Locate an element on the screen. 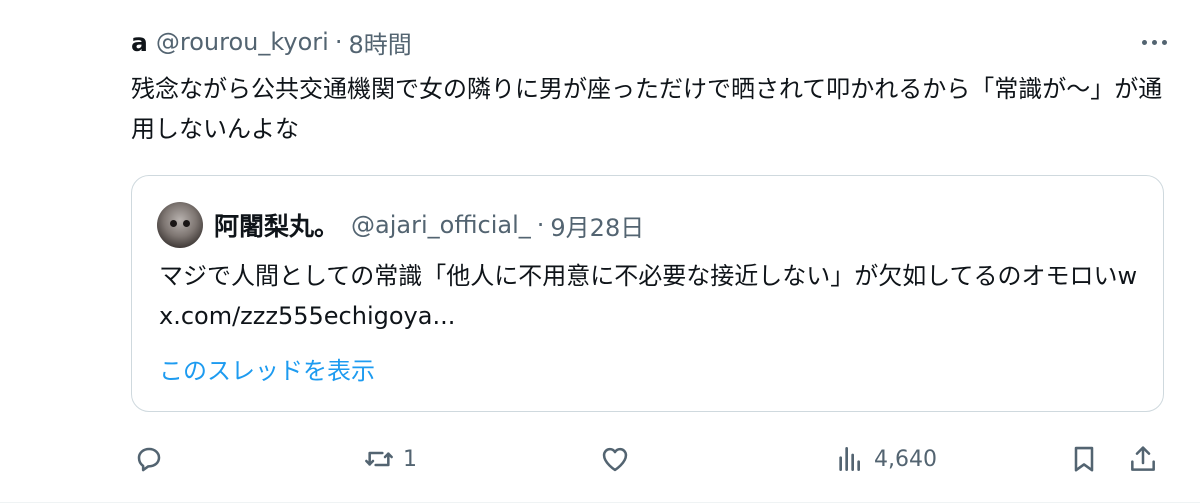 This screenshot has width=1200, height=503. reply-button is located at coordinates (149, 459).